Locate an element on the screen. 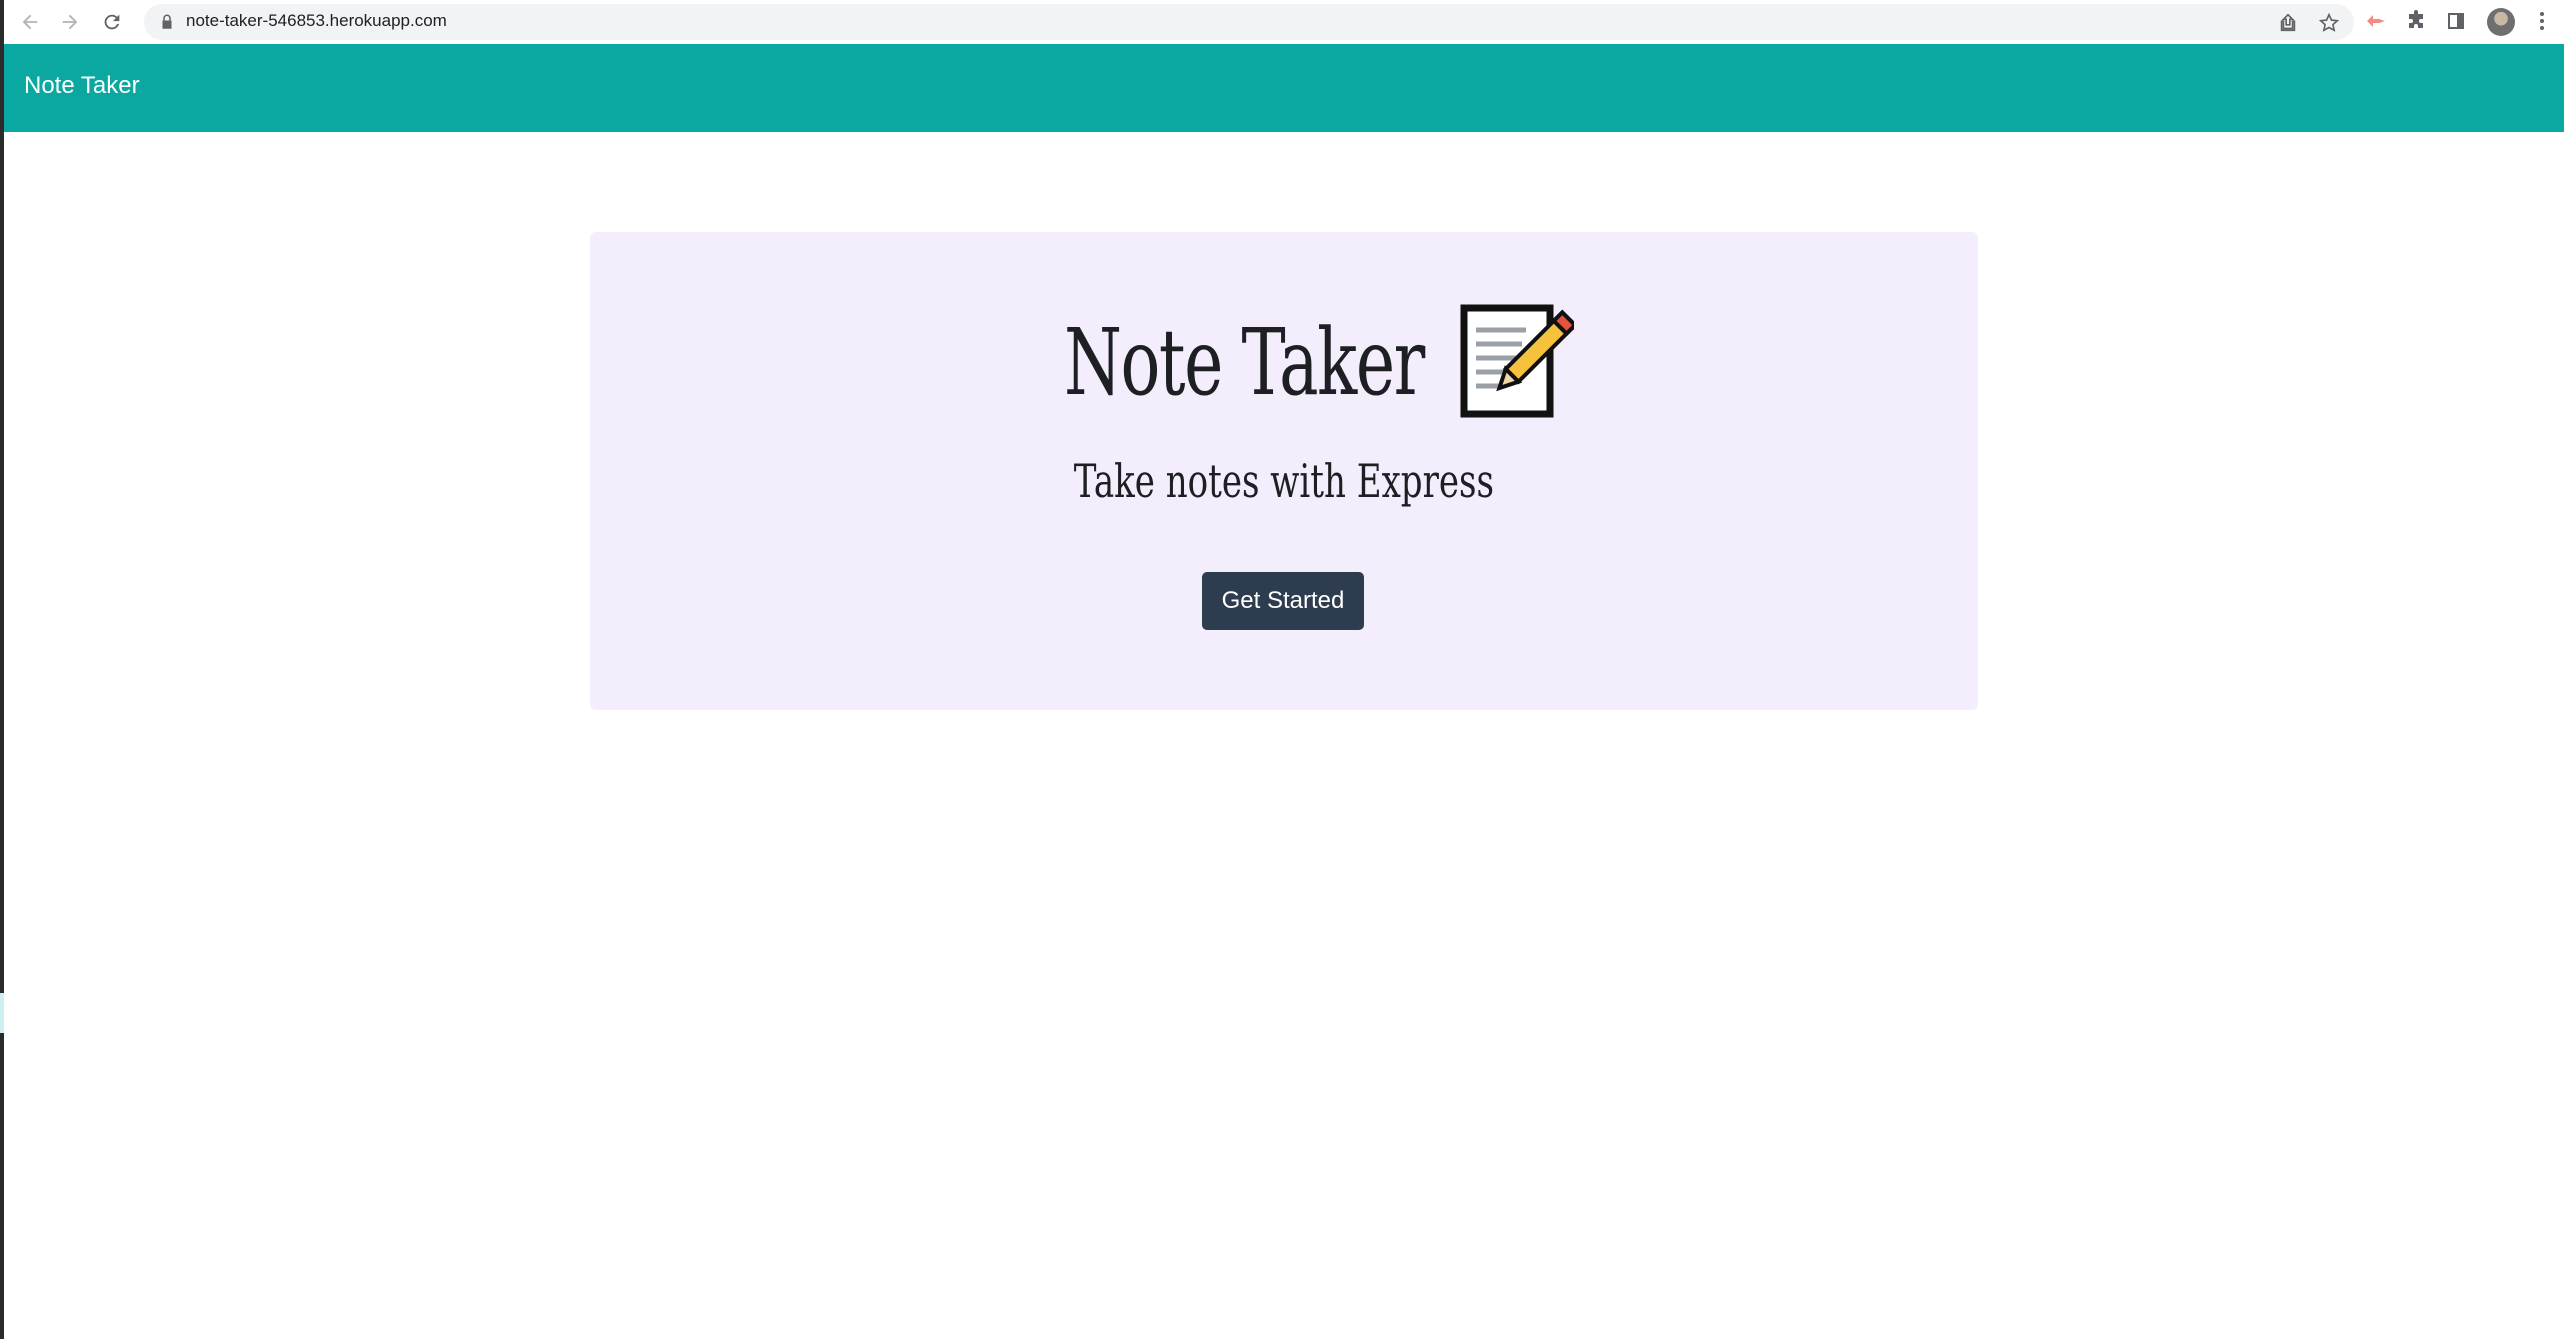  puzzle-icon is located at coordinates (2416, 21).